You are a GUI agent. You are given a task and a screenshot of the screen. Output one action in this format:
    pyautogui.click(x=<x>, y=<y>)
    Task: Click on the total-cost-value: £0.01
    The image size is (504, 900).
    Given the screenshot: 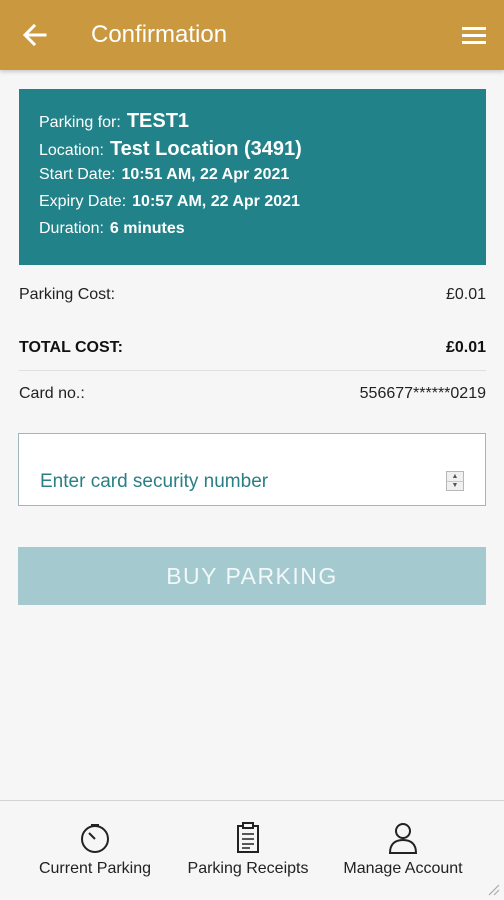 What is the action you would take?
    pyautogui.click(x=465, y=347)
    